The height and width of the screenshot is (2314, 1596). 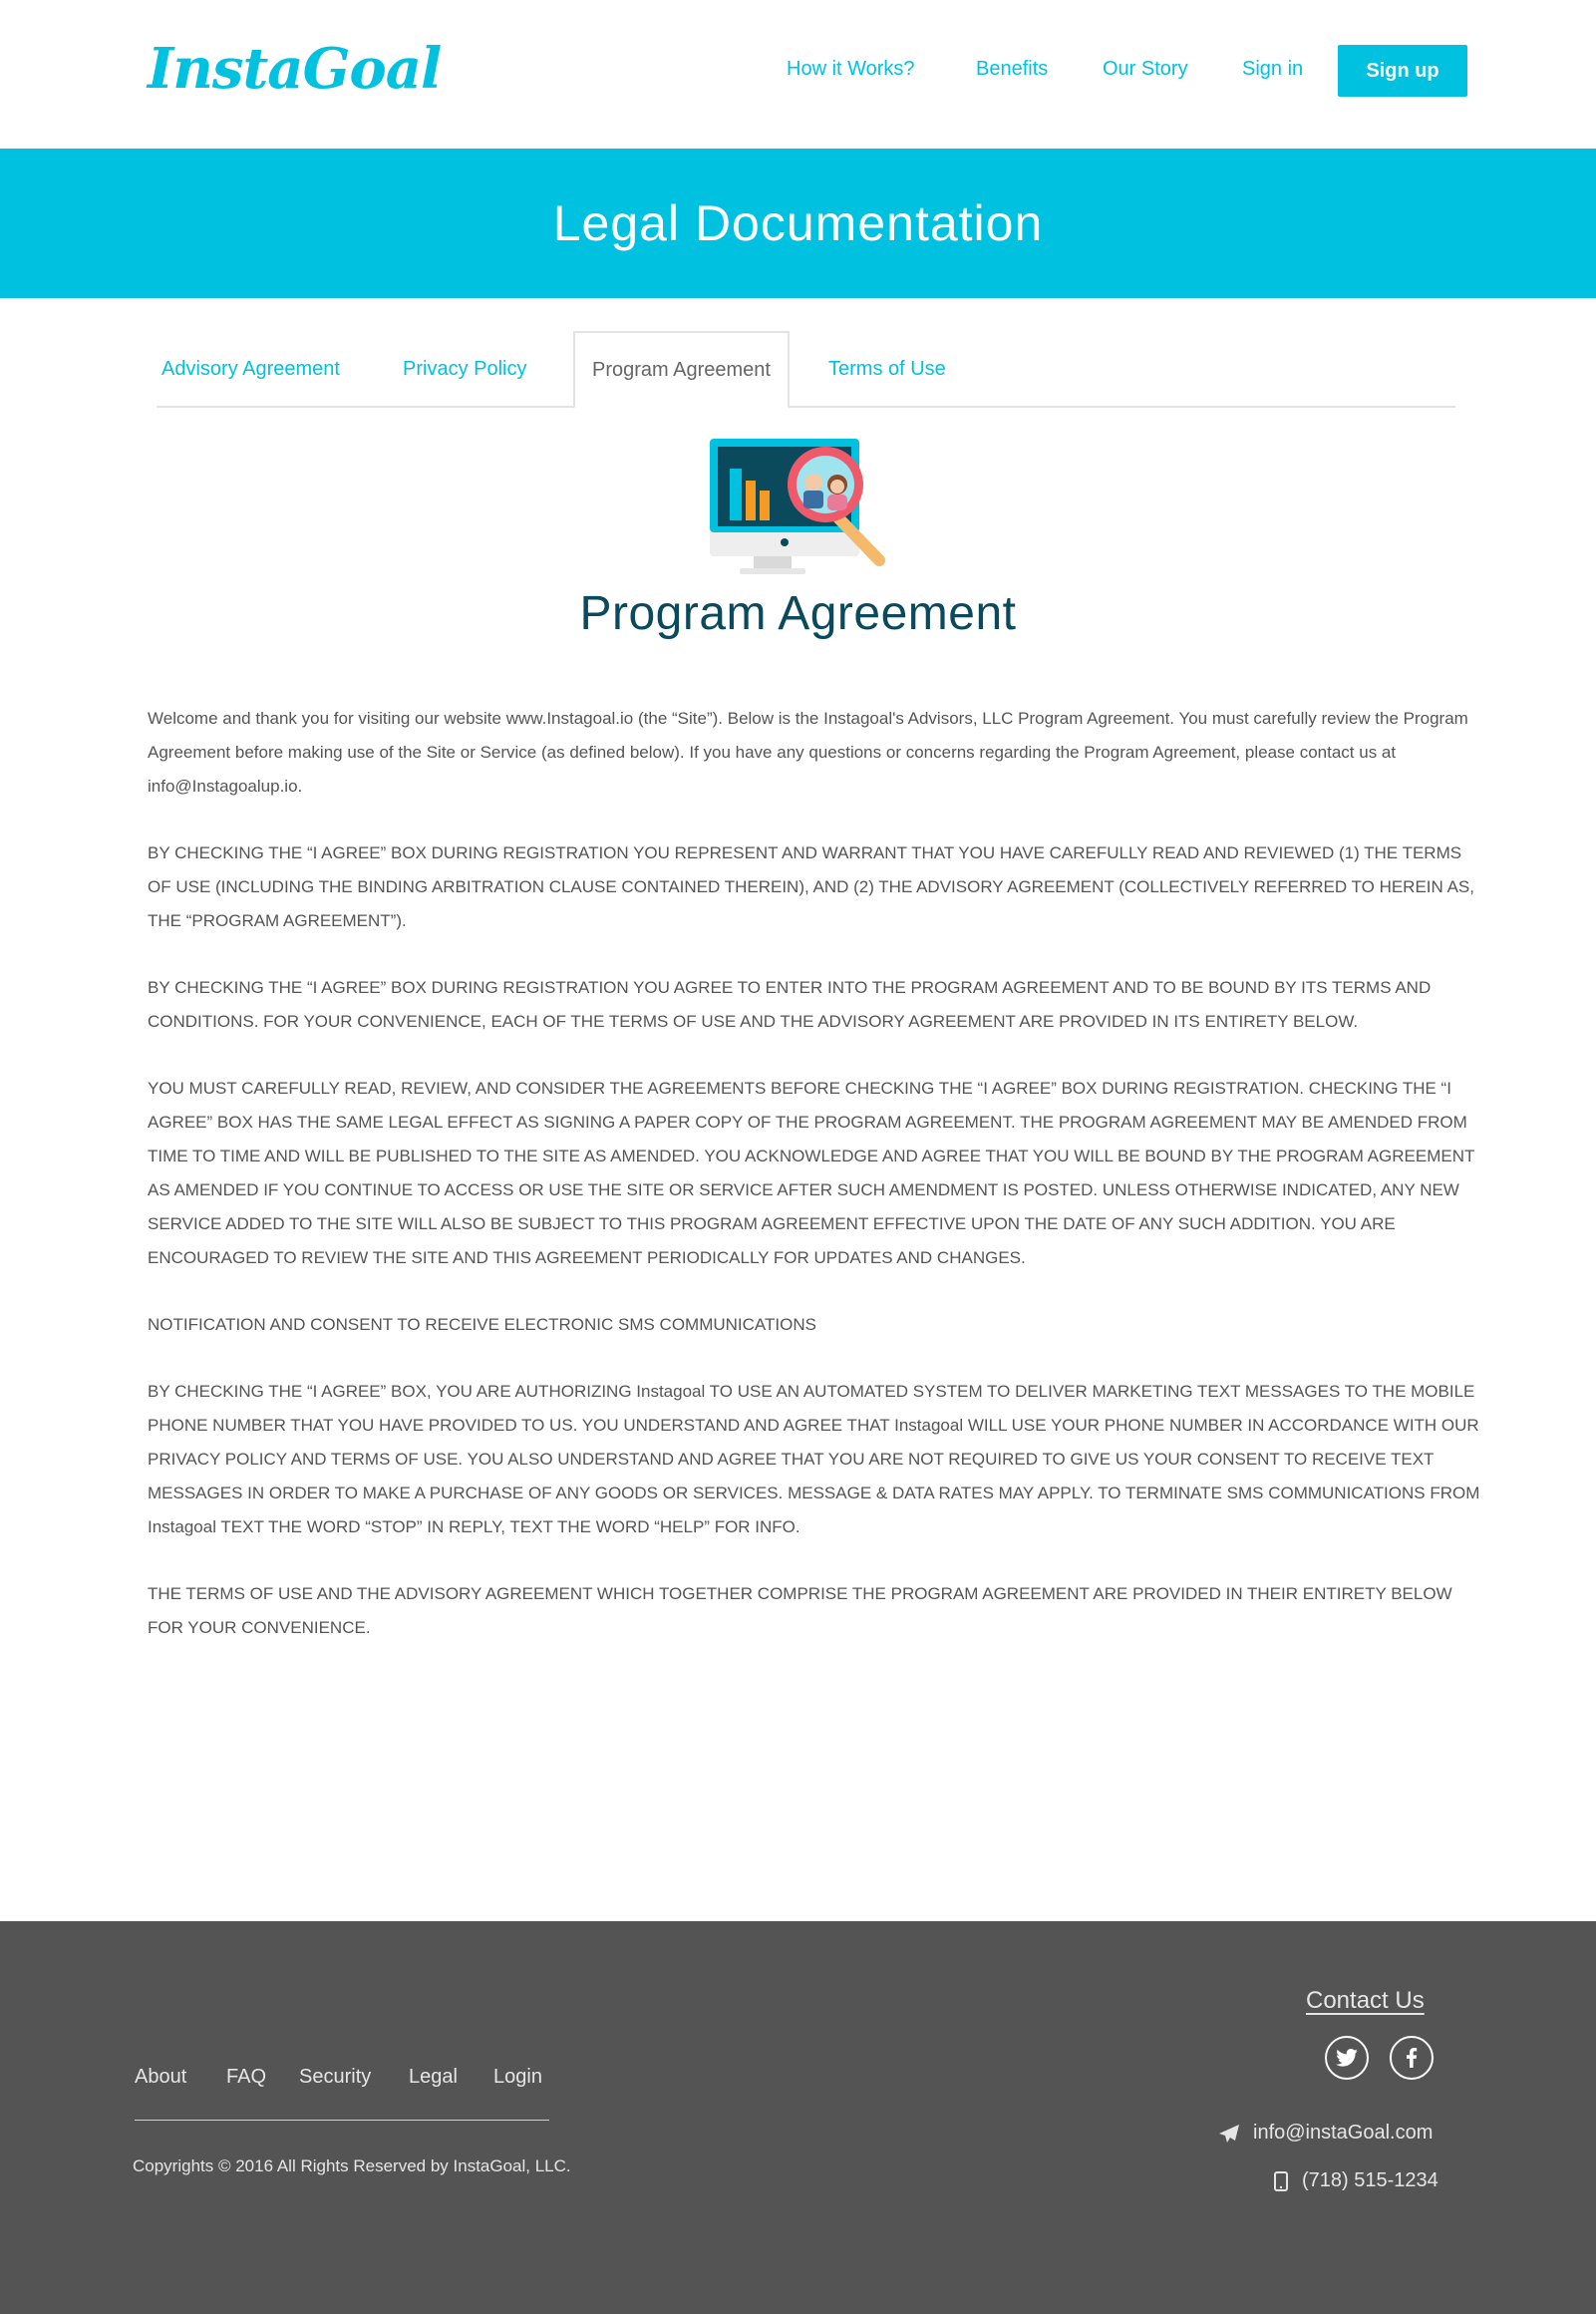 What do you see at coordinates (1412, 2058) in the screenshot?
I see `facebook-icon` at bounding box center [1412, 2058].